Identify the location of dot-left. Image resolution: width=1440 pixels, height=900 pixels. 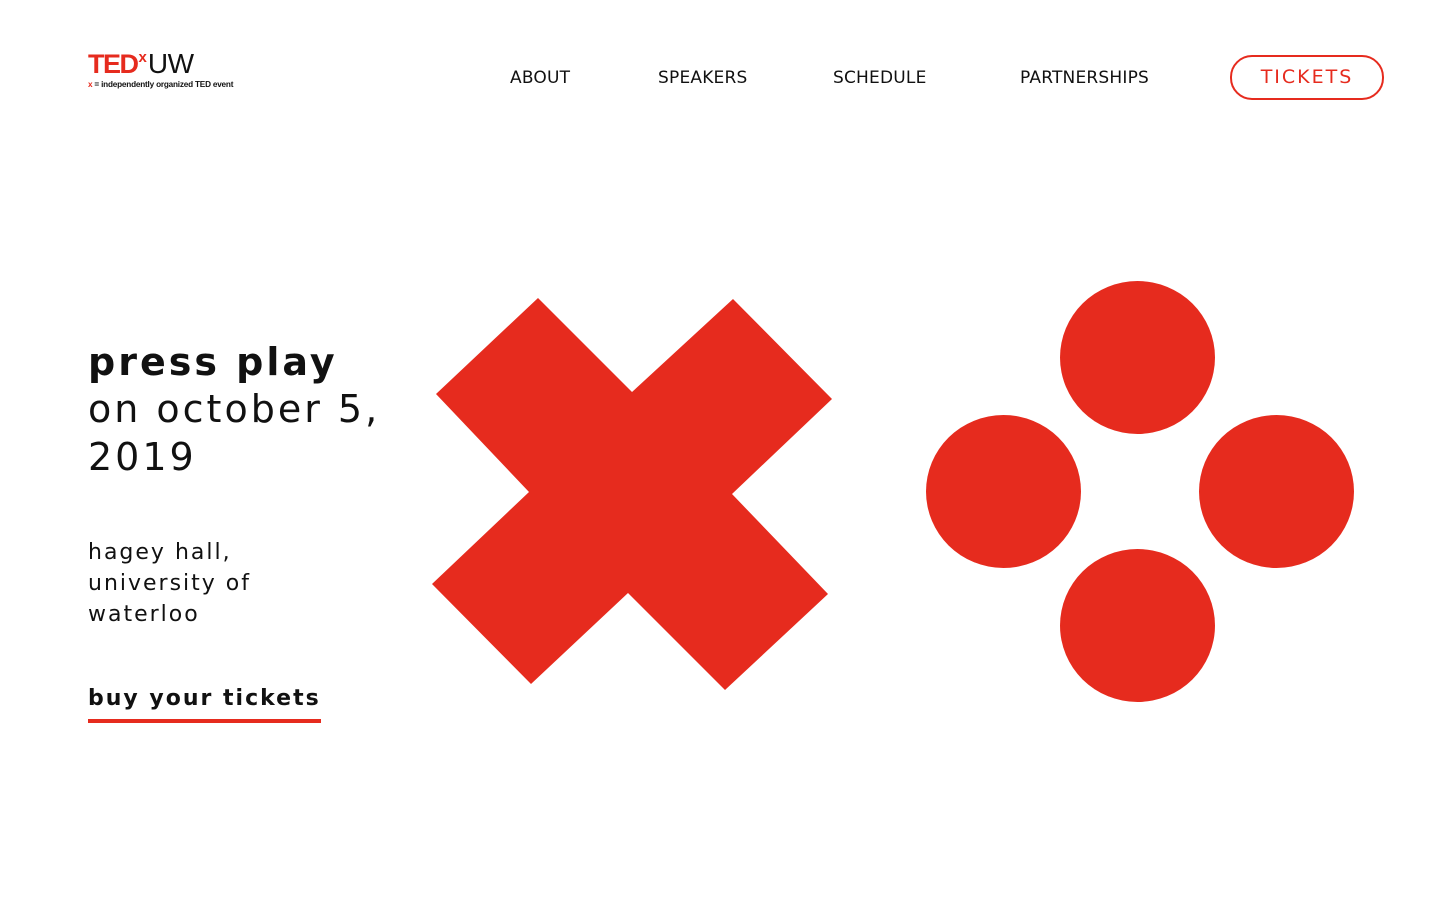
(1003, 491).